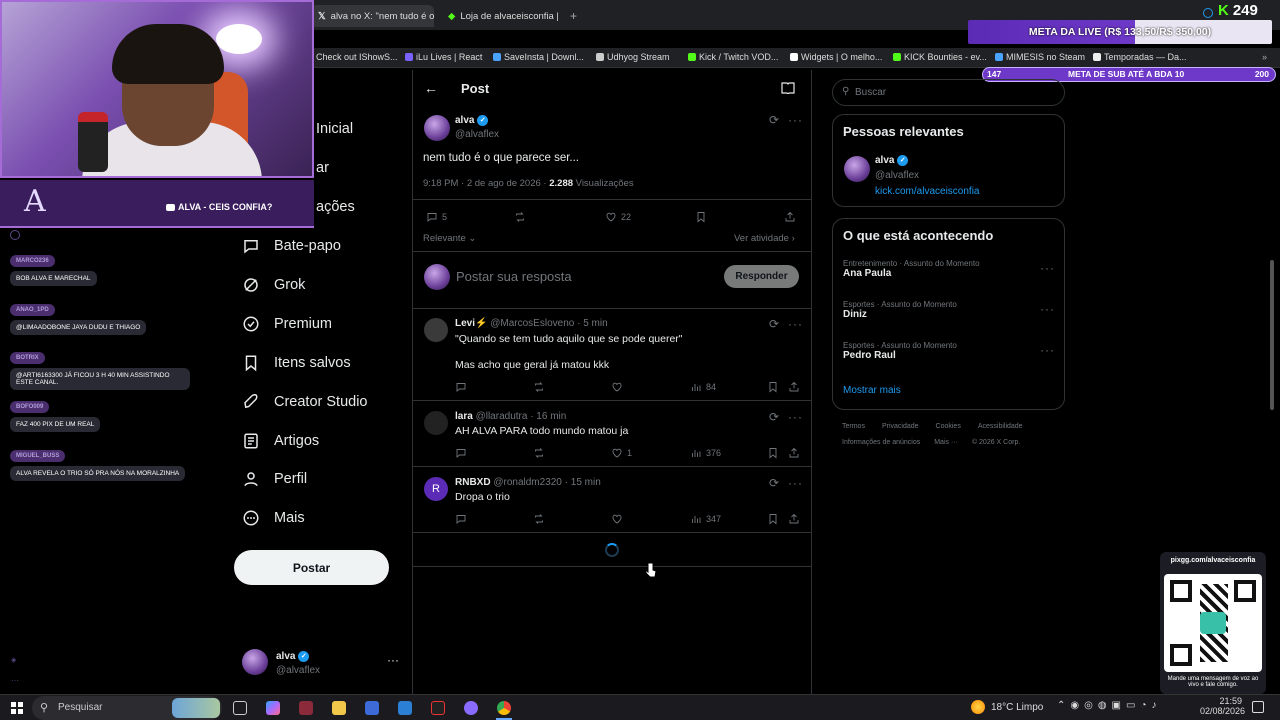 Image resolution: width=1280 pixels, height=720 pixels. What do you see at coordinates (1000, 426) in the screenshot?
I see `footer-link: Acessibilidade` at bounding box center [1000, 426].